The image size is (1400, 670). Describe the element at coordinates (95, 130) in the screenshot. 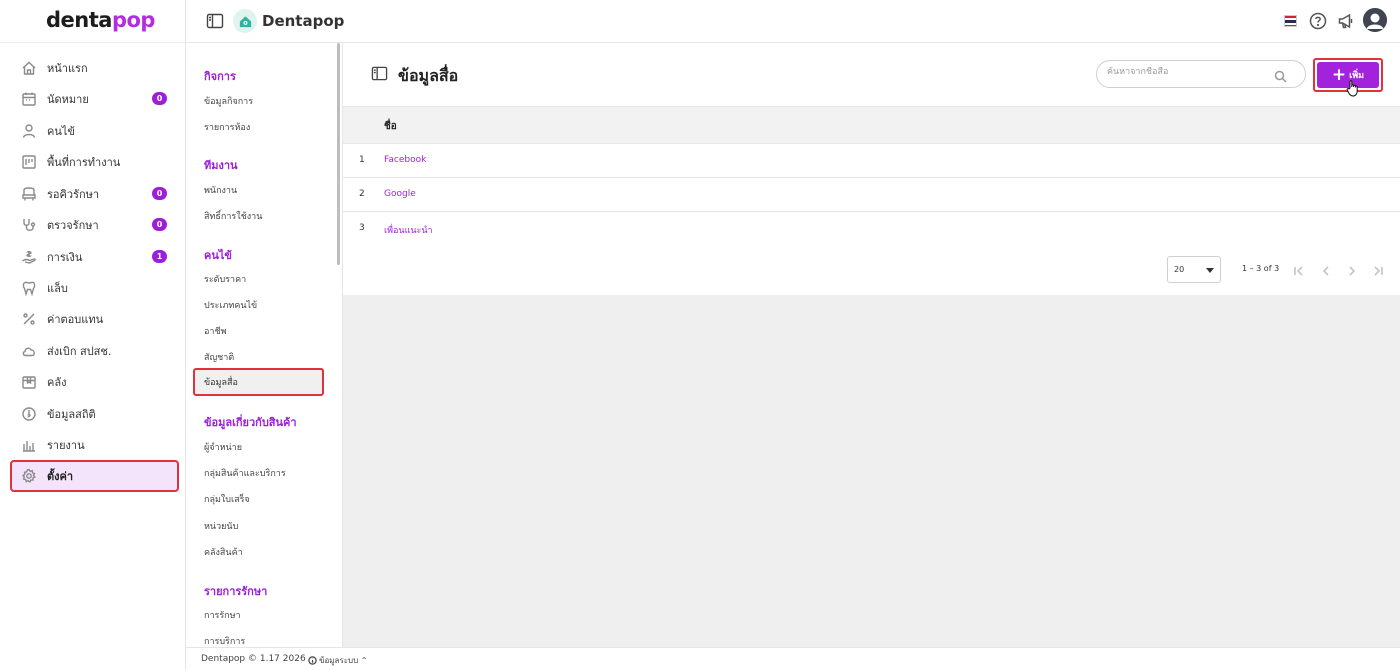

I see `sidebar-item-patients: คนไข้` at that location.